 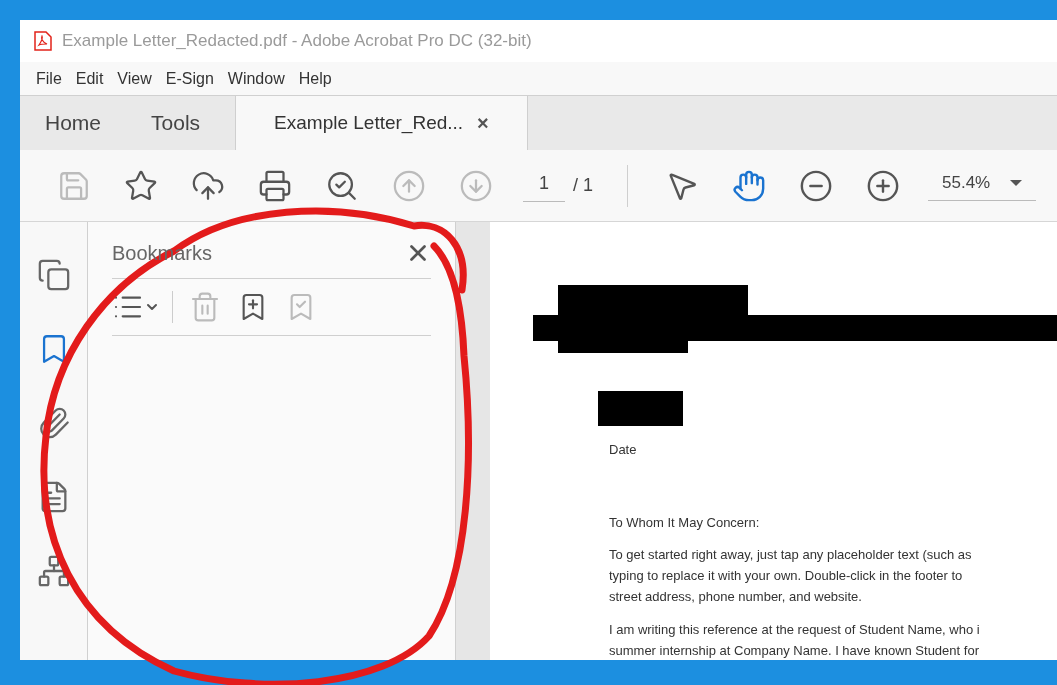 I want to click on tab-close: ×, so click(x=483, y=123).